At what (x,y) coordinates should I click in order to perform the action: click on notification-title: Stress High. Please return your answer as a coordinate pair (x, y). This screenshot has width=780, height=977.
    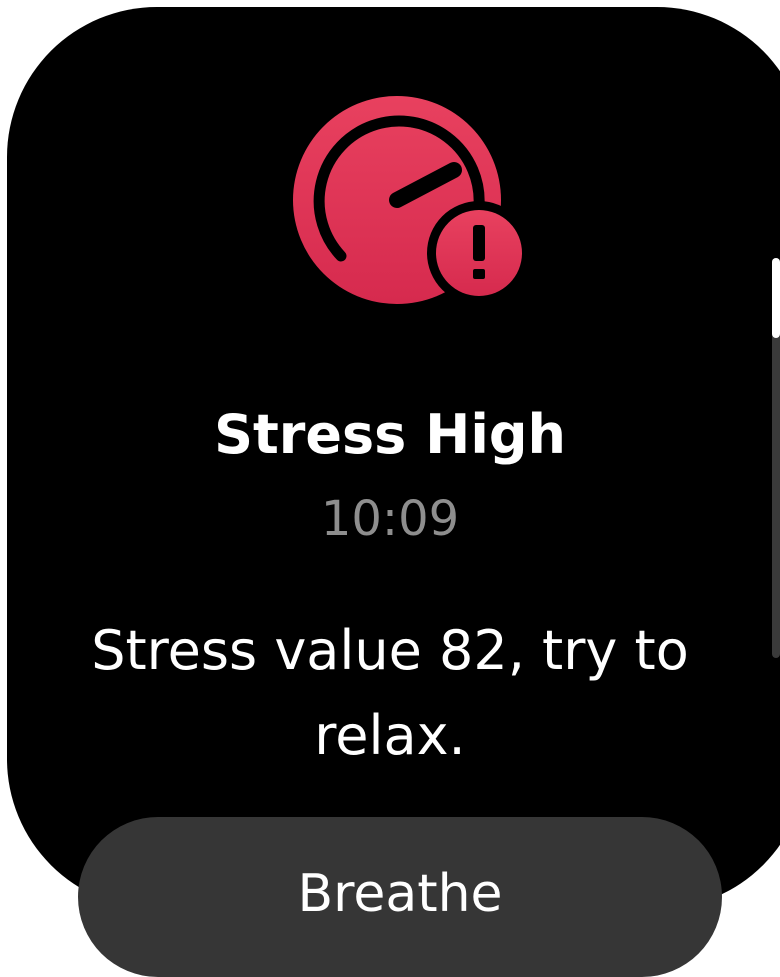
    Looking at the image, I should click on (390, 434).